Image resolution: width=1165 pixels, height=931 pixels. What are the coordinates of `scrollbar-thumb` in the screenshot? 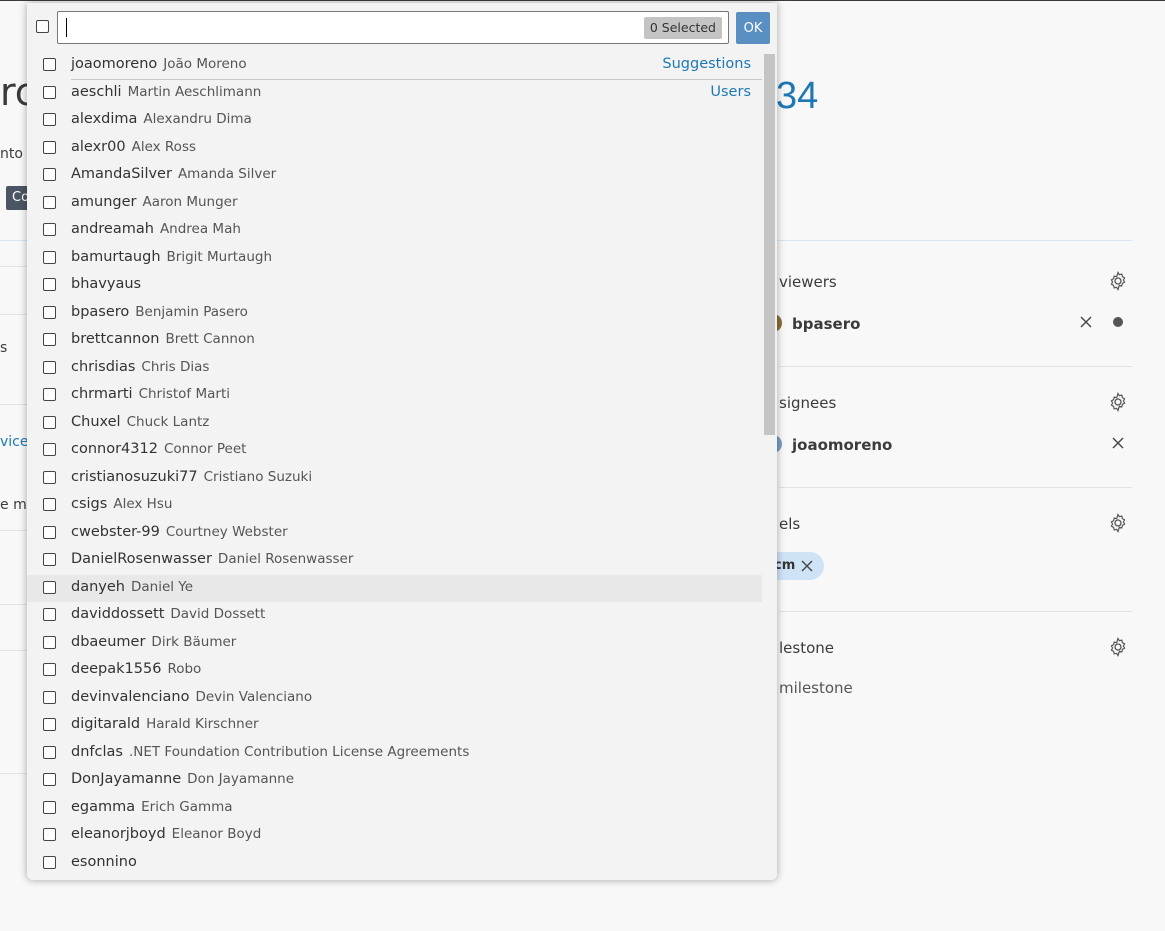 It's located at (769, 244).